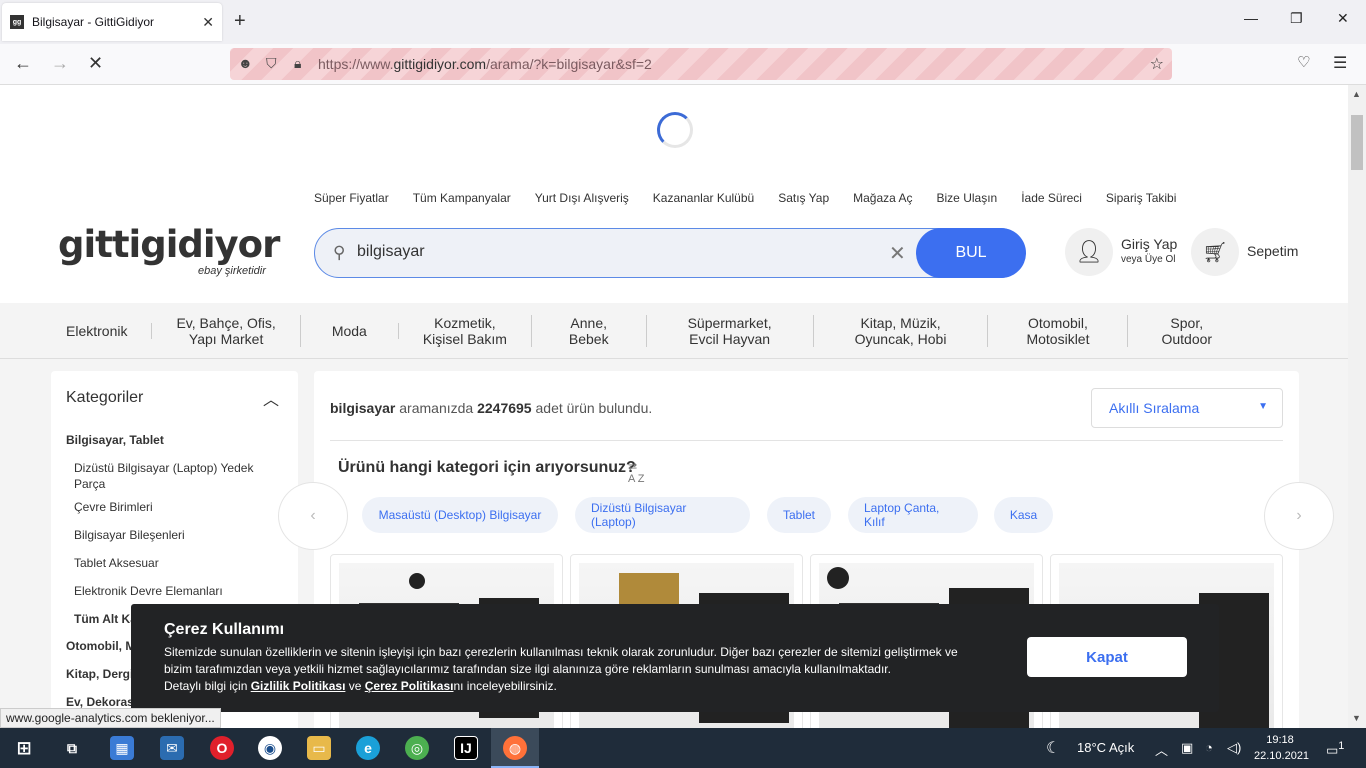 The height and width of the screenshot is (768, 1366). I want to click on browser-tab: gg Bilgisayar - GittiGidiyor ✕, so click(112, 22).